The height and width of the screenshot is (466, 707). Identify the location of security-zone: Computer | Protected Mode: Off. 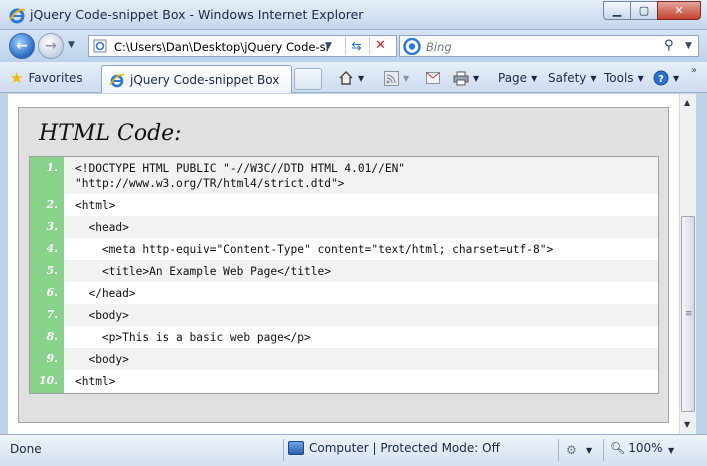
(394, 448).